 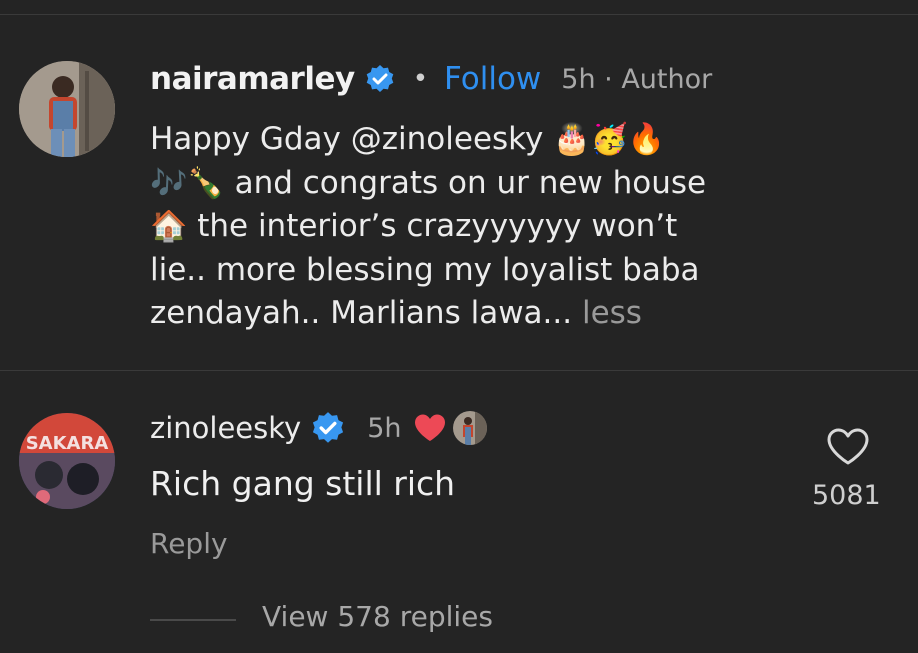 I want to click on top-divider, so click(x=459, y=14).